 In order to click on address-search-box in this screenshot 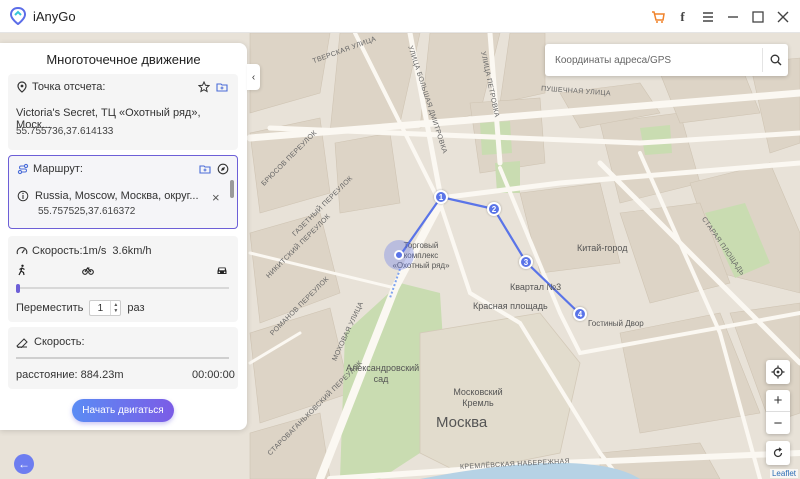, I will do `click(666, 60)`.